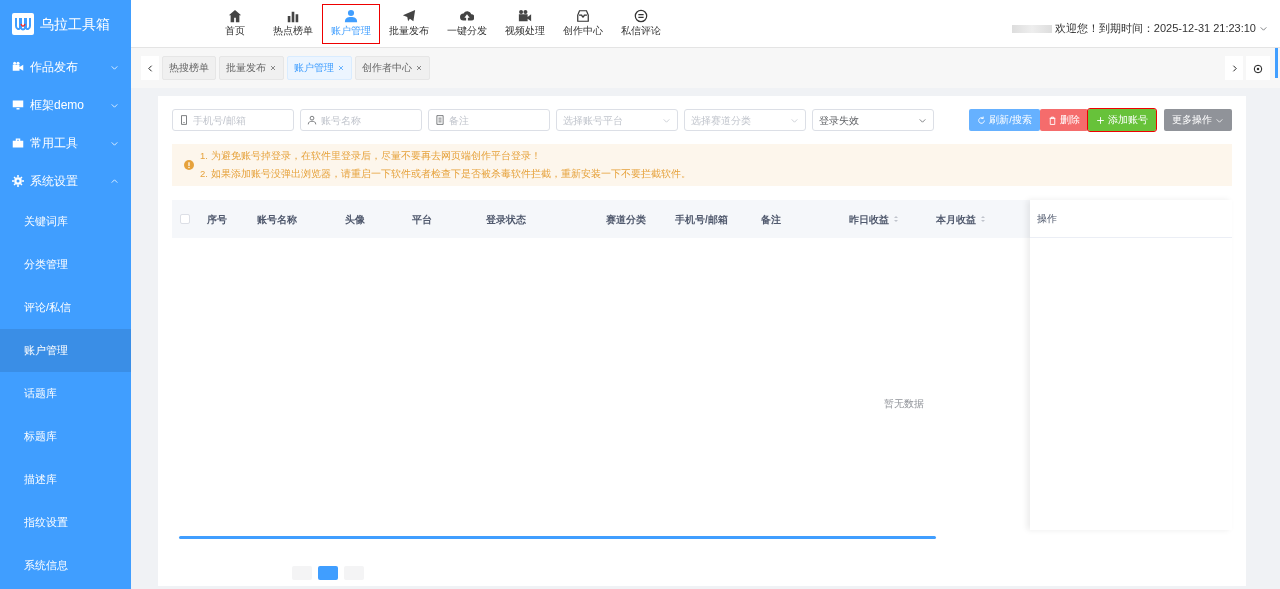 Image resolution: width=1280 pixels, height=589 pixels. Describe the element at coordinates (65, 350) in the screenshot. I see `sidebar-item: 账户管理` at that location.